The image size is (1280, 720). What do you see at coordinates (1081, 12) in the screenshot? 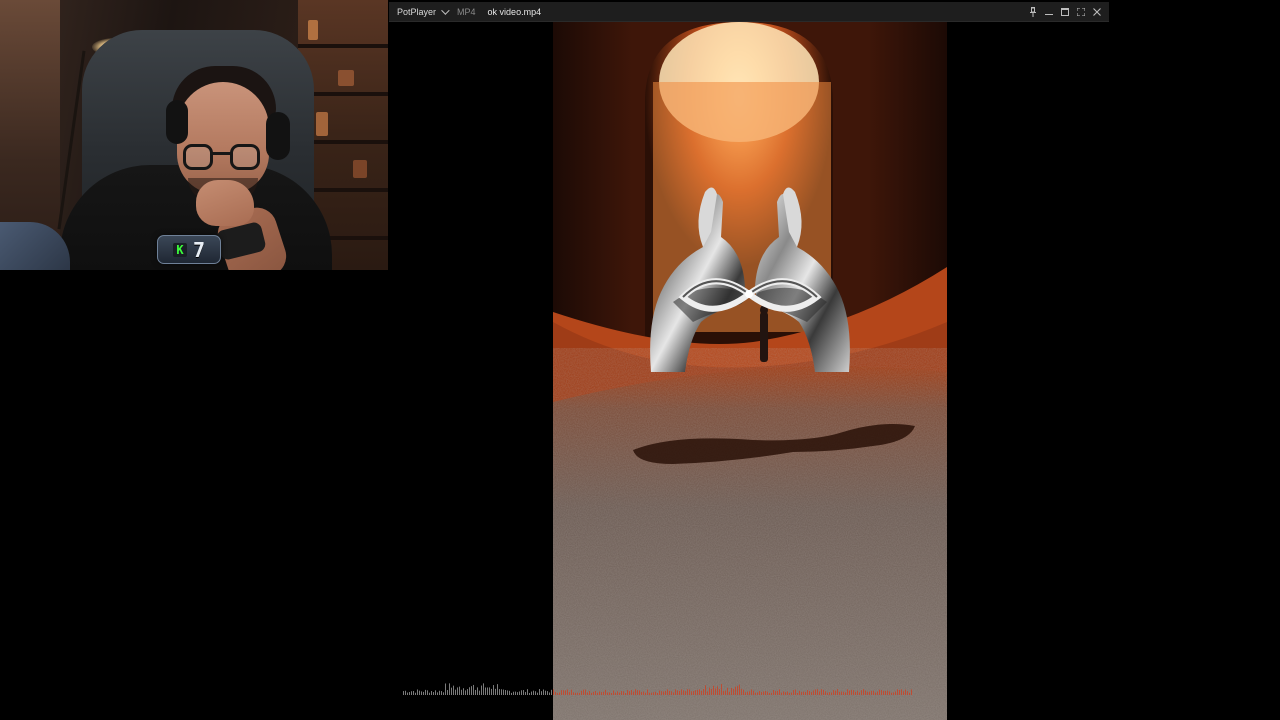
I see `fullscreen-button` at bounding box center [1081, 12].